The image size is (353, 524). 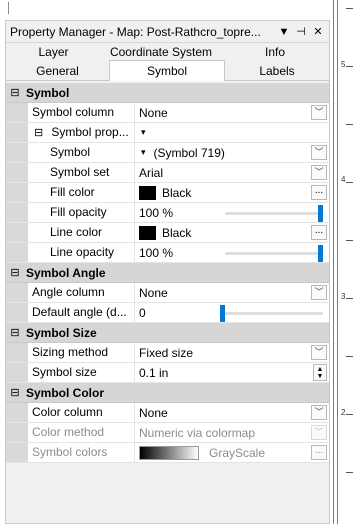 I want to click on top-divider, so click(x=8, y=8).